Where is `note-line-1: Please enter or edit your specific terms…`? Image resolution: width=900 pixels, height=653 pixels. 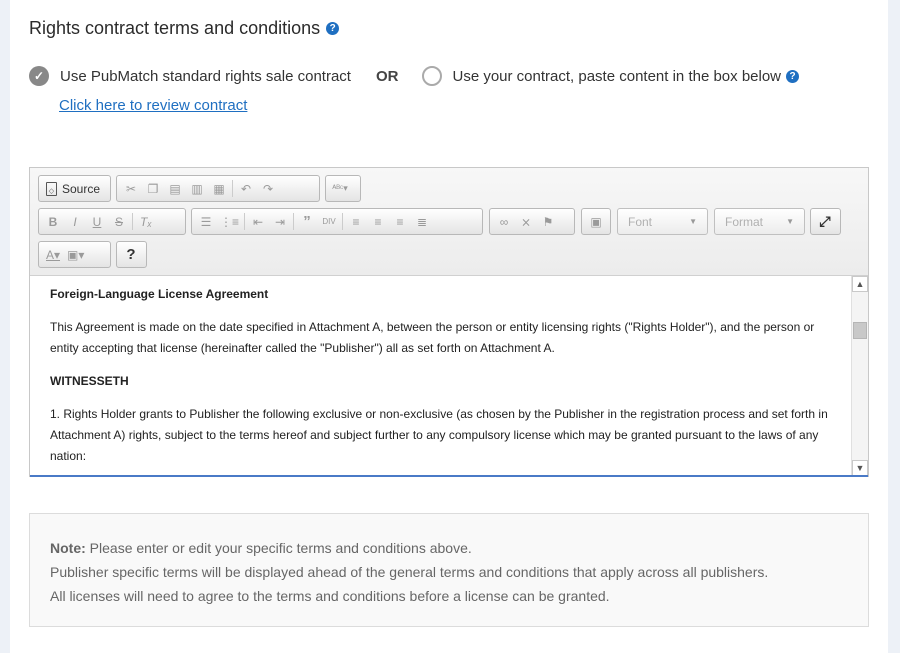 note-line-1: Please enter or edit your specific terms… is located at coordinates (280, 548).